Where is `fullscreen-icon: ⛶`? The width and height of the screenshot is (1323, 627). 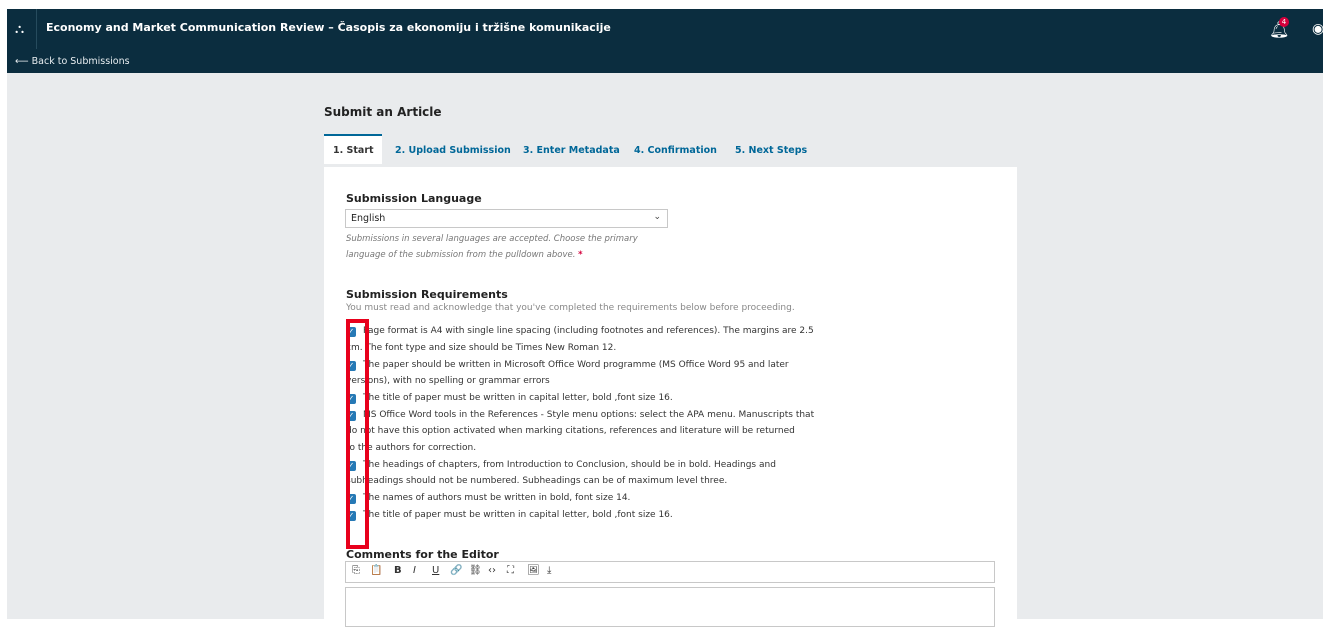
fullscreen-icon: ⛶ is located at coordinates (510, 570).